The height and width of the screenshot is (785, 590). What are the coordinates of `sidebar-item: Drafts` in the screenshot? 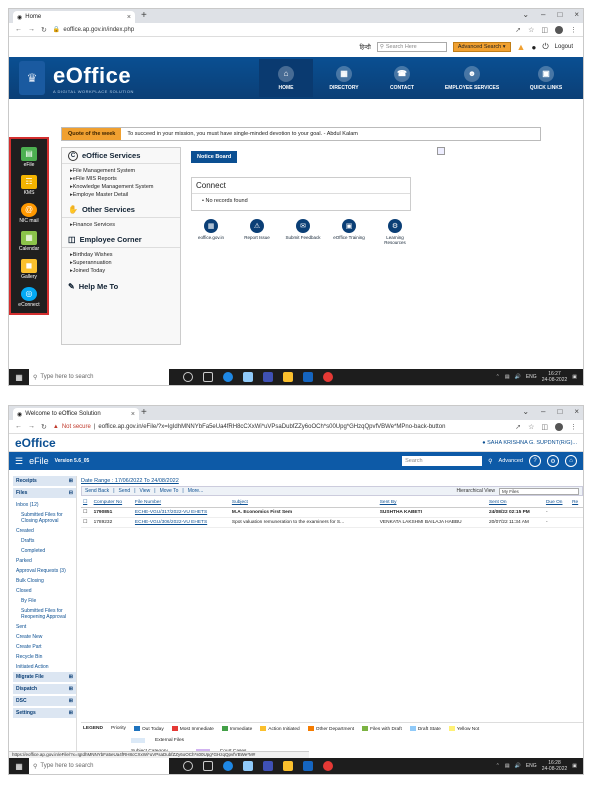 It's located at (44, 541).